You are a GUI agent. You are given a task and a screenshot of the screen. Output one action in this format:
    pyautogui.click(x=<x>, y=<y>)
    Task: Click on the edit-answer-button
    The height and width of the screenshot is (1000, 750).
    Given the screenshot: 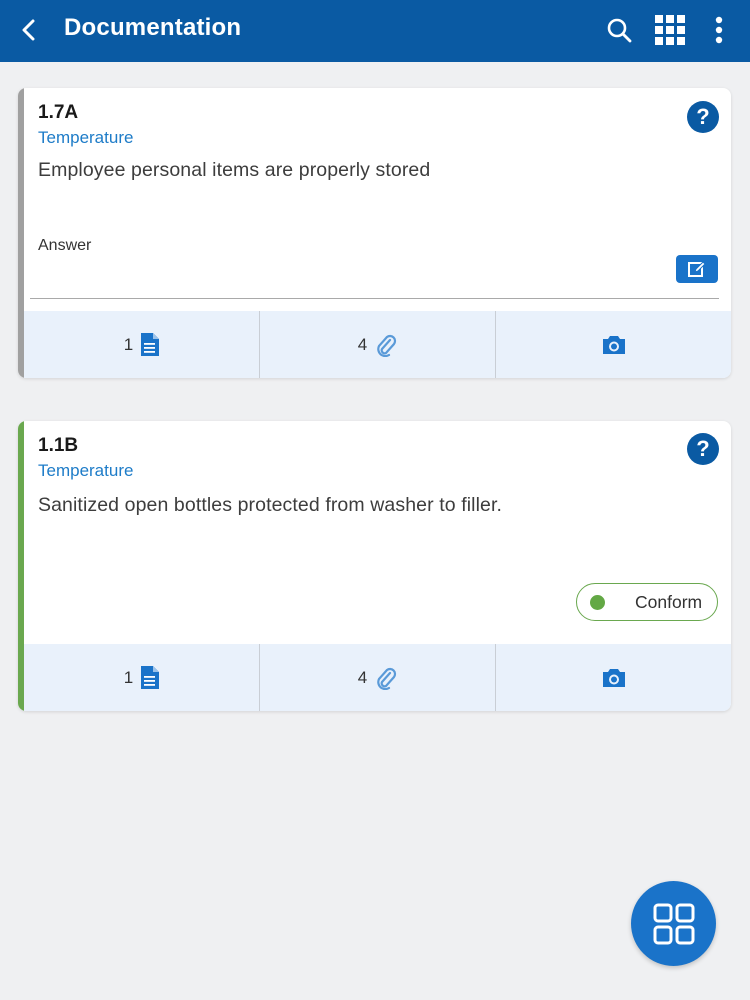 What is the action you would take?
    pyautogui.click(x=697, y=269)
    